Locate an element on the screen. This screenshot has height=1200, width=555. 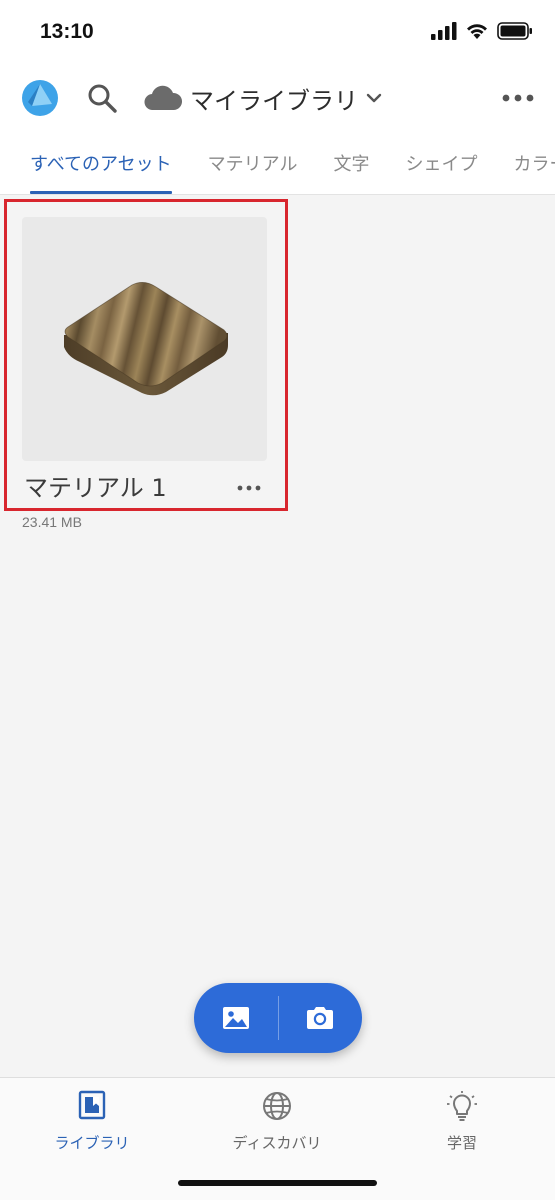
library-title: マイライブラリ is located at coordinates (274, 100).